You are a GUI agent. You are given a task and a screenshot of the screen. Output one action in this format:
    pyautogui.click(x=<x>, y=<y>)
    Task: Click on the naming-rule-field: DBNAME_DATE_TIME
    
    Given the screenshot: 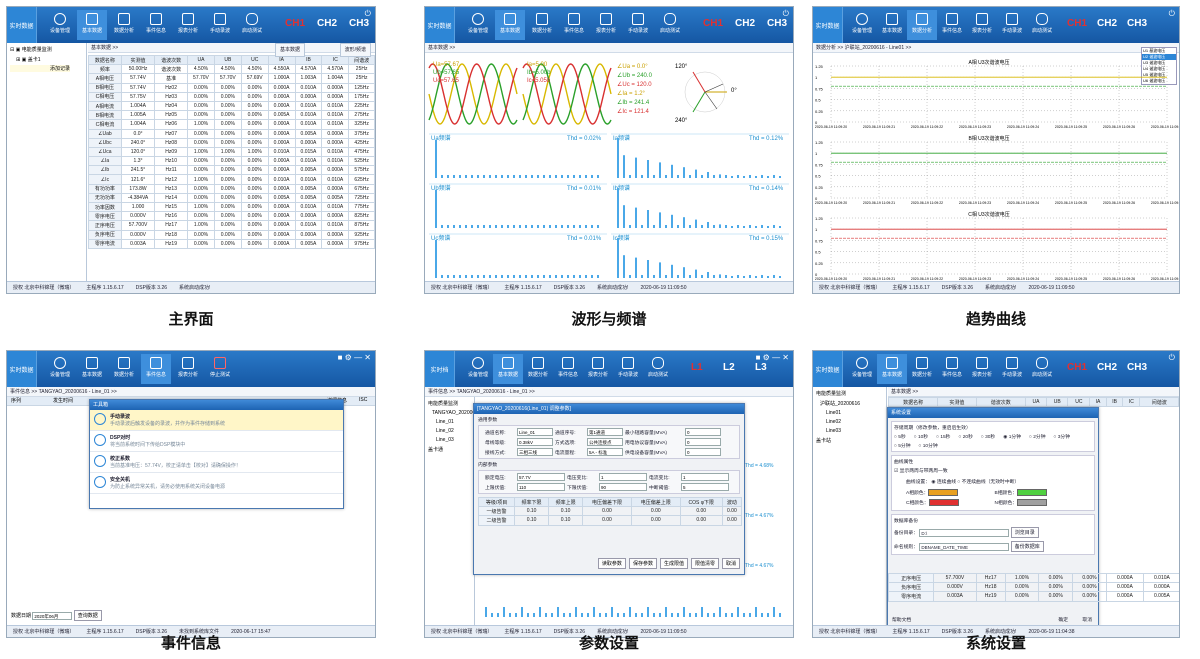 What is the action you would take?
    pyautogui.click(x=964, y=547)
    